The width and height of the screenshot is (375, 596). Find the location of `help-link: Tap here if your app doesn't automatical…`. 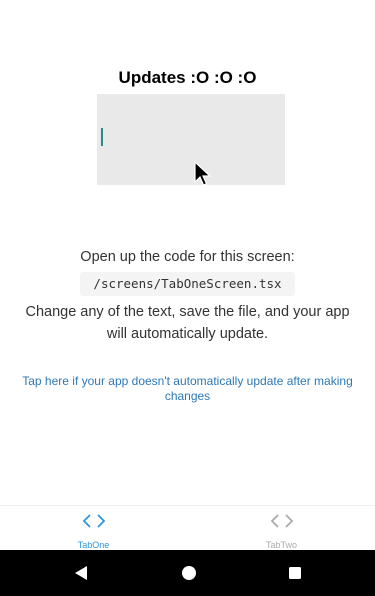

help-link: Tap here if your app doesn't automatical… is located at coordinates (187, 389).